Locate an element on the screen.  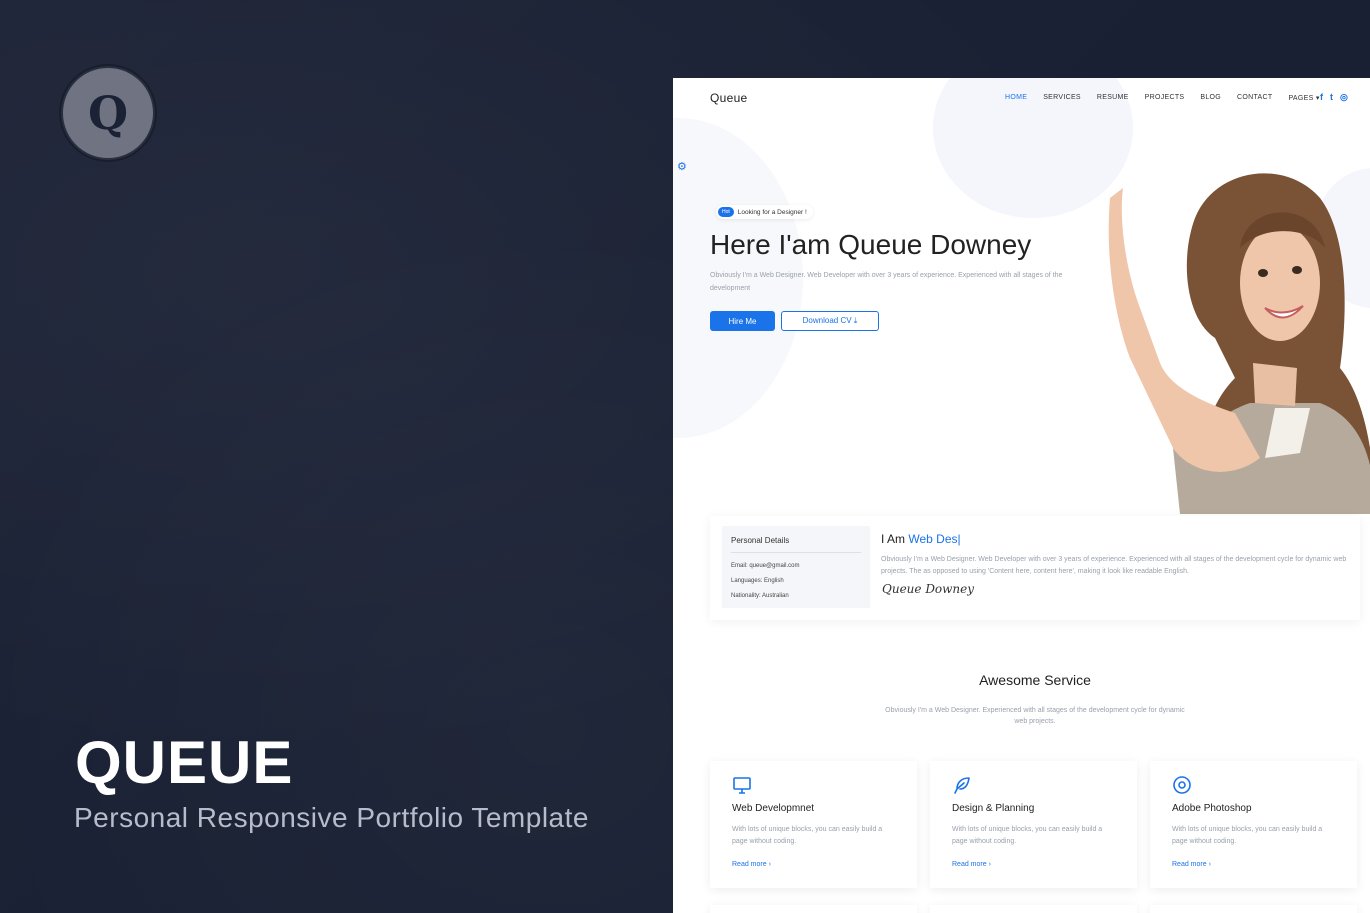
about-heading-prefix: I Am is located at coordinates (893, 539).